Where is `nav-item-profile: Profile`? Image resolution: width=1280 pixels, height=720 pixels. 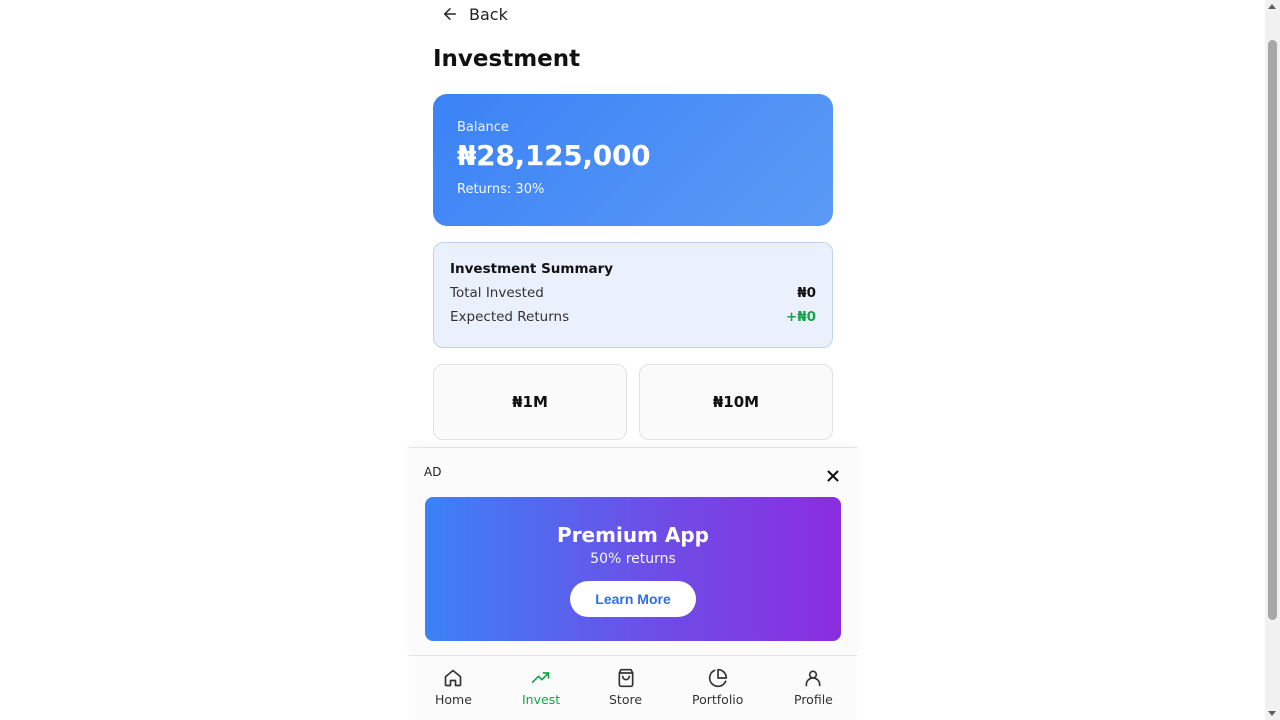
nav-item-profile: Profile is located at coordinates (813, 687).